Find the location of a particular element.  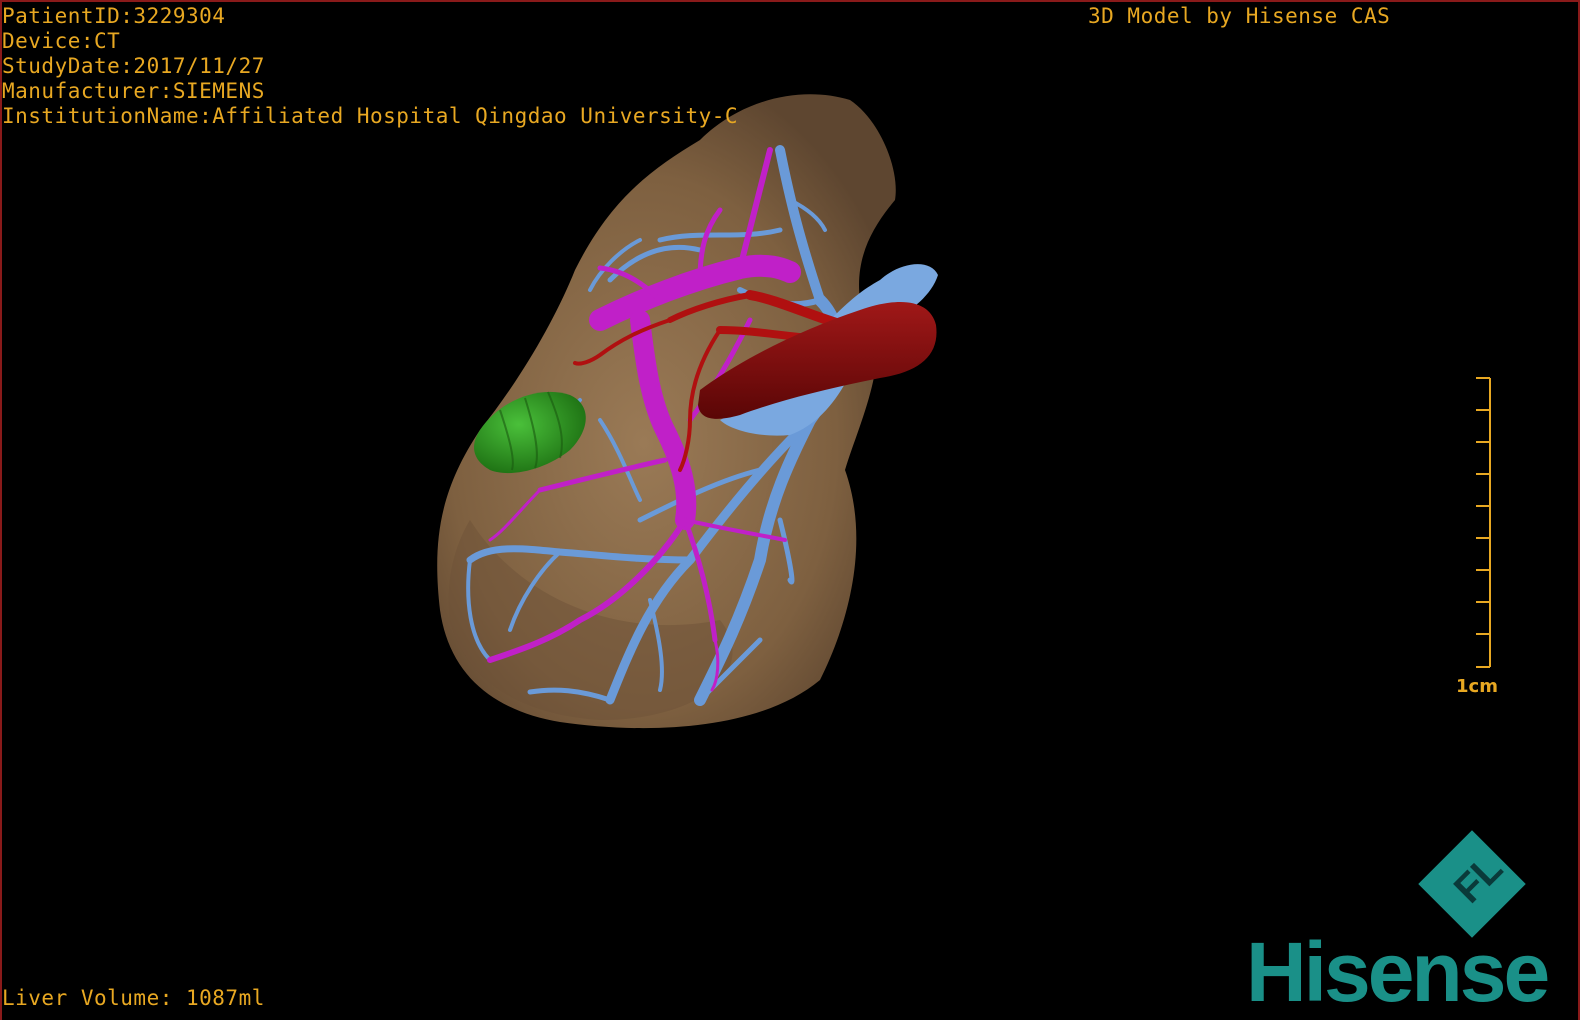

scale-bar is located at coordinates (1483, 522).